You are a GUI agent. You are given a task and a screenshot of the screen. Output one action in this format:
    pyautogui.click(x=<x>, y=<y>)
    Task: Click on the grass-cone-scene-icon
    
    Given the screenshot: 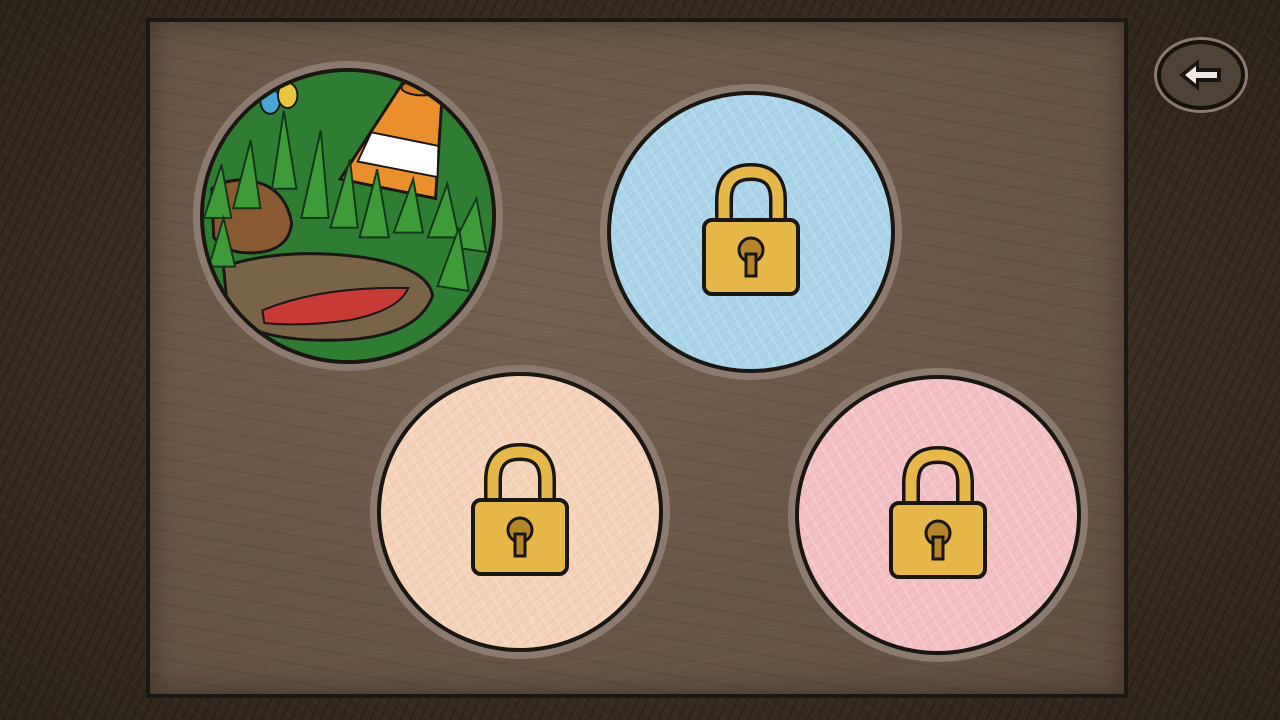 What is the action you would take?
    pyautogui.click(x=348, y=216)
    